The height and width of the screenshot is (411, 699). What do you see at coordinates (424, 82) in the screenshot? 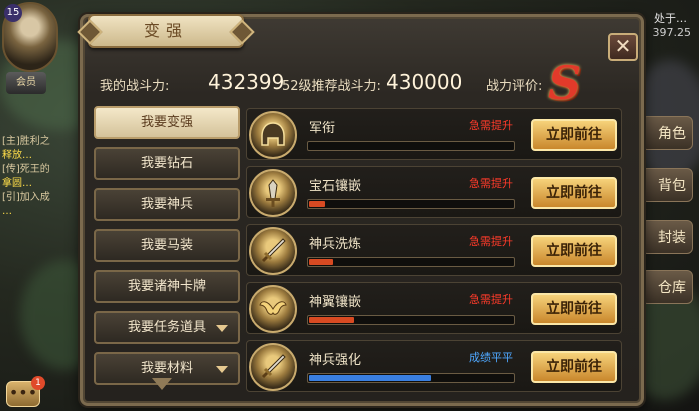
I see `recommend-power-value: 430000` at bounding box center [424, 82].